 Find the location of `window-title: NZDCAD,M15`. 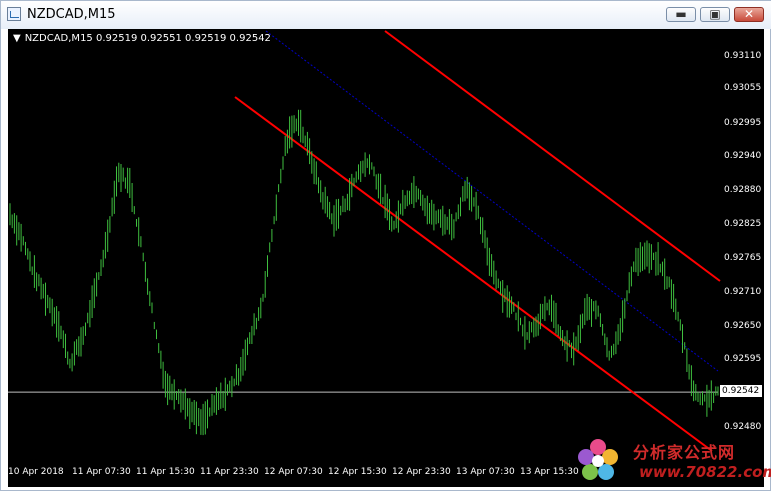

window-title: NZDCAD,M15 is located at coordinates (71, 14).